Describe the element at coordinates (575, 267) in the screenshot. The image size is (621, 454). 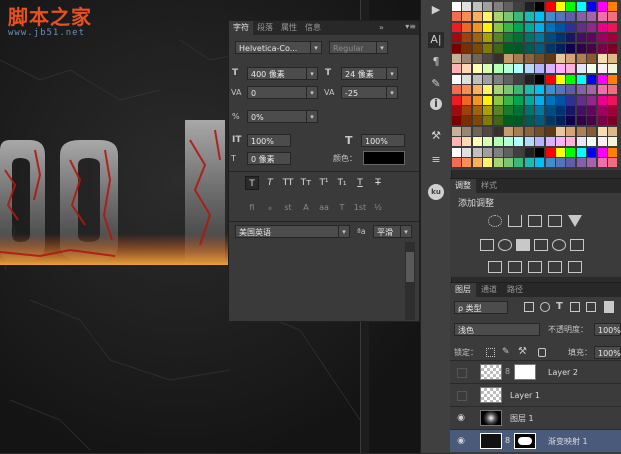
I see `selective-color-icon` at that location.